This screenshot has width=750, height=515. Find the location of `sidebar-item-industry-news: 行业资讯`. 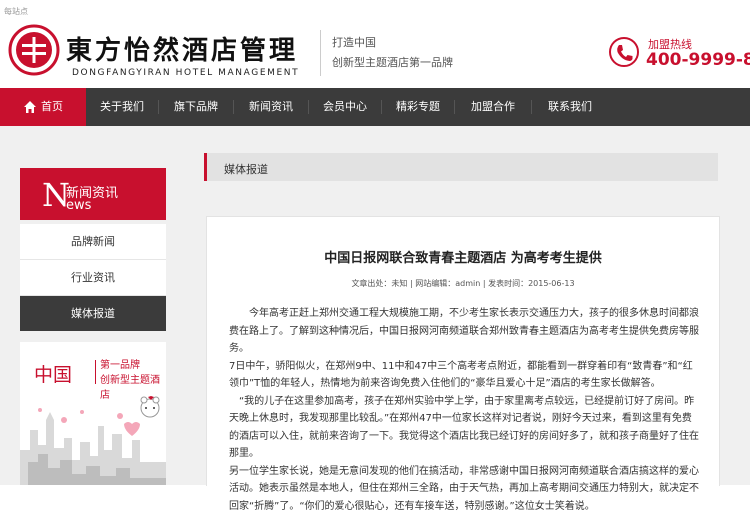

sidebar-item-industry-news: 行业资讯 is located at coordinates (93, 278).